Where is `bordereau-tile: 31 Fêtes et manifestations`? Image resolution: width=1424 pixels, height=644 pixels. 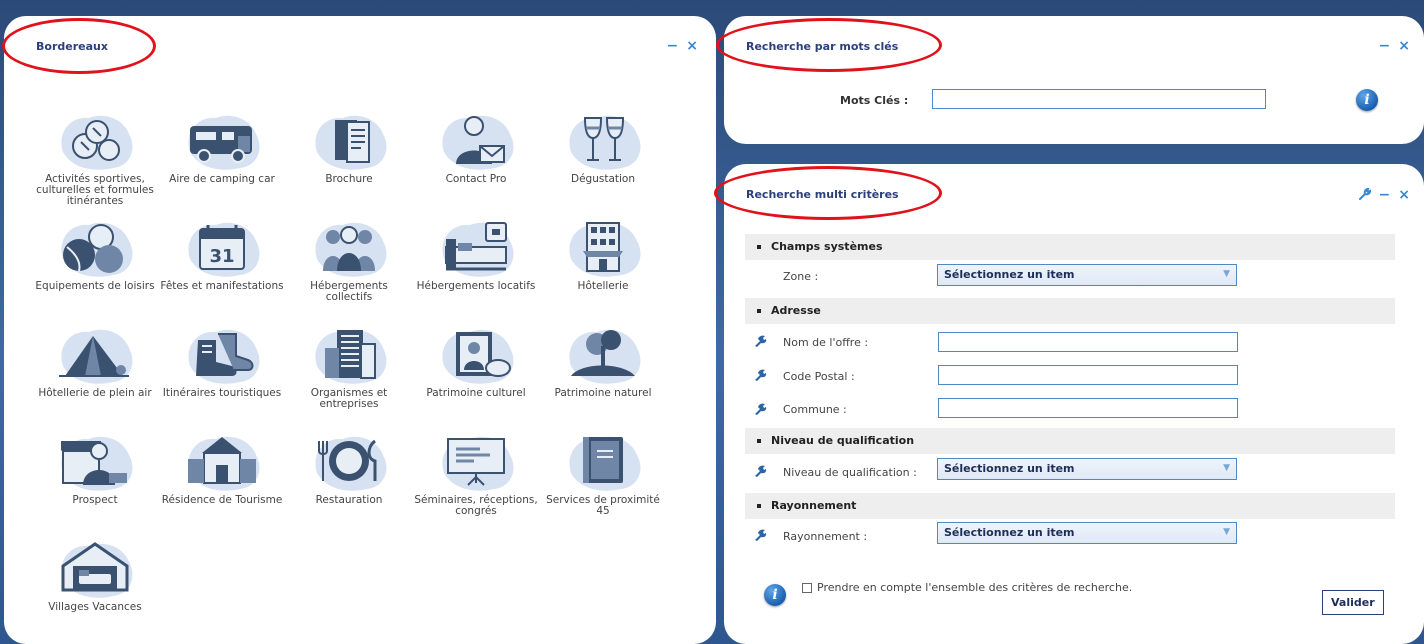
bordereau-tile: 31 Fêtes et manifestations is located at coordinates (222, 268).